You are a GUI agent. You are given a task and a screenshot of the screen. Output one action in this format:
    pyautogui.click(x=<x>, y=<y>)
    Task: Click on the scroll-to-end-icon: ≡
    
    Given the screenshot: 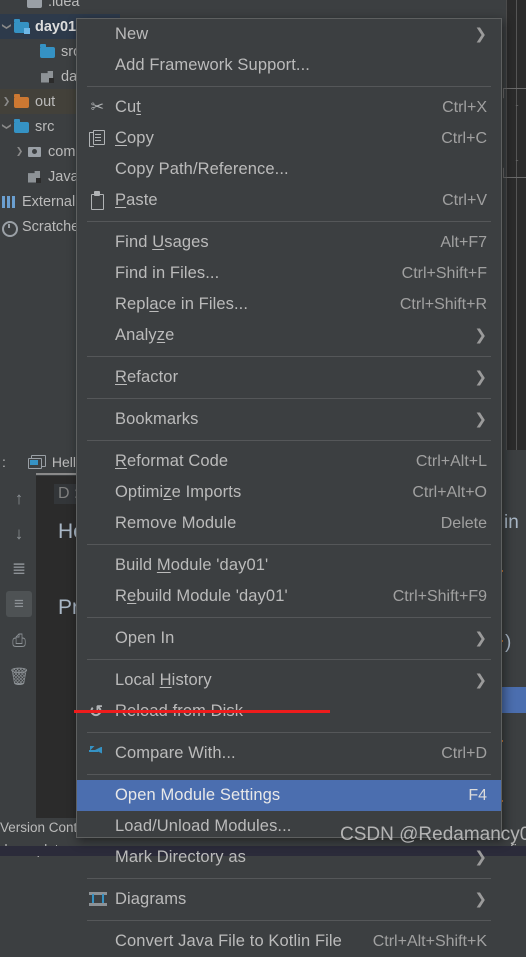 What is the action you would take?
    pyautogui.click(x=19, y=604)
    